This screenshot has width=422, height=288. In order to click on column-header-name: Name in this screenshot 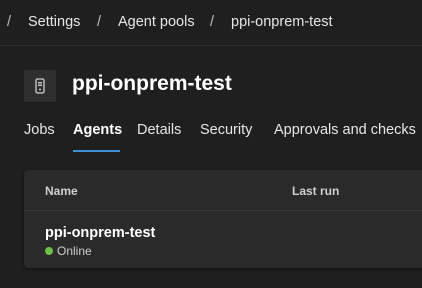, I will do `click(61, 191)`.